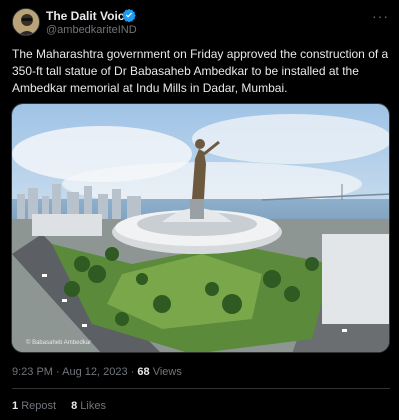 The height and width of the screenshot is (420, 399). I want to click on views-count: 68, so click(143, 372).